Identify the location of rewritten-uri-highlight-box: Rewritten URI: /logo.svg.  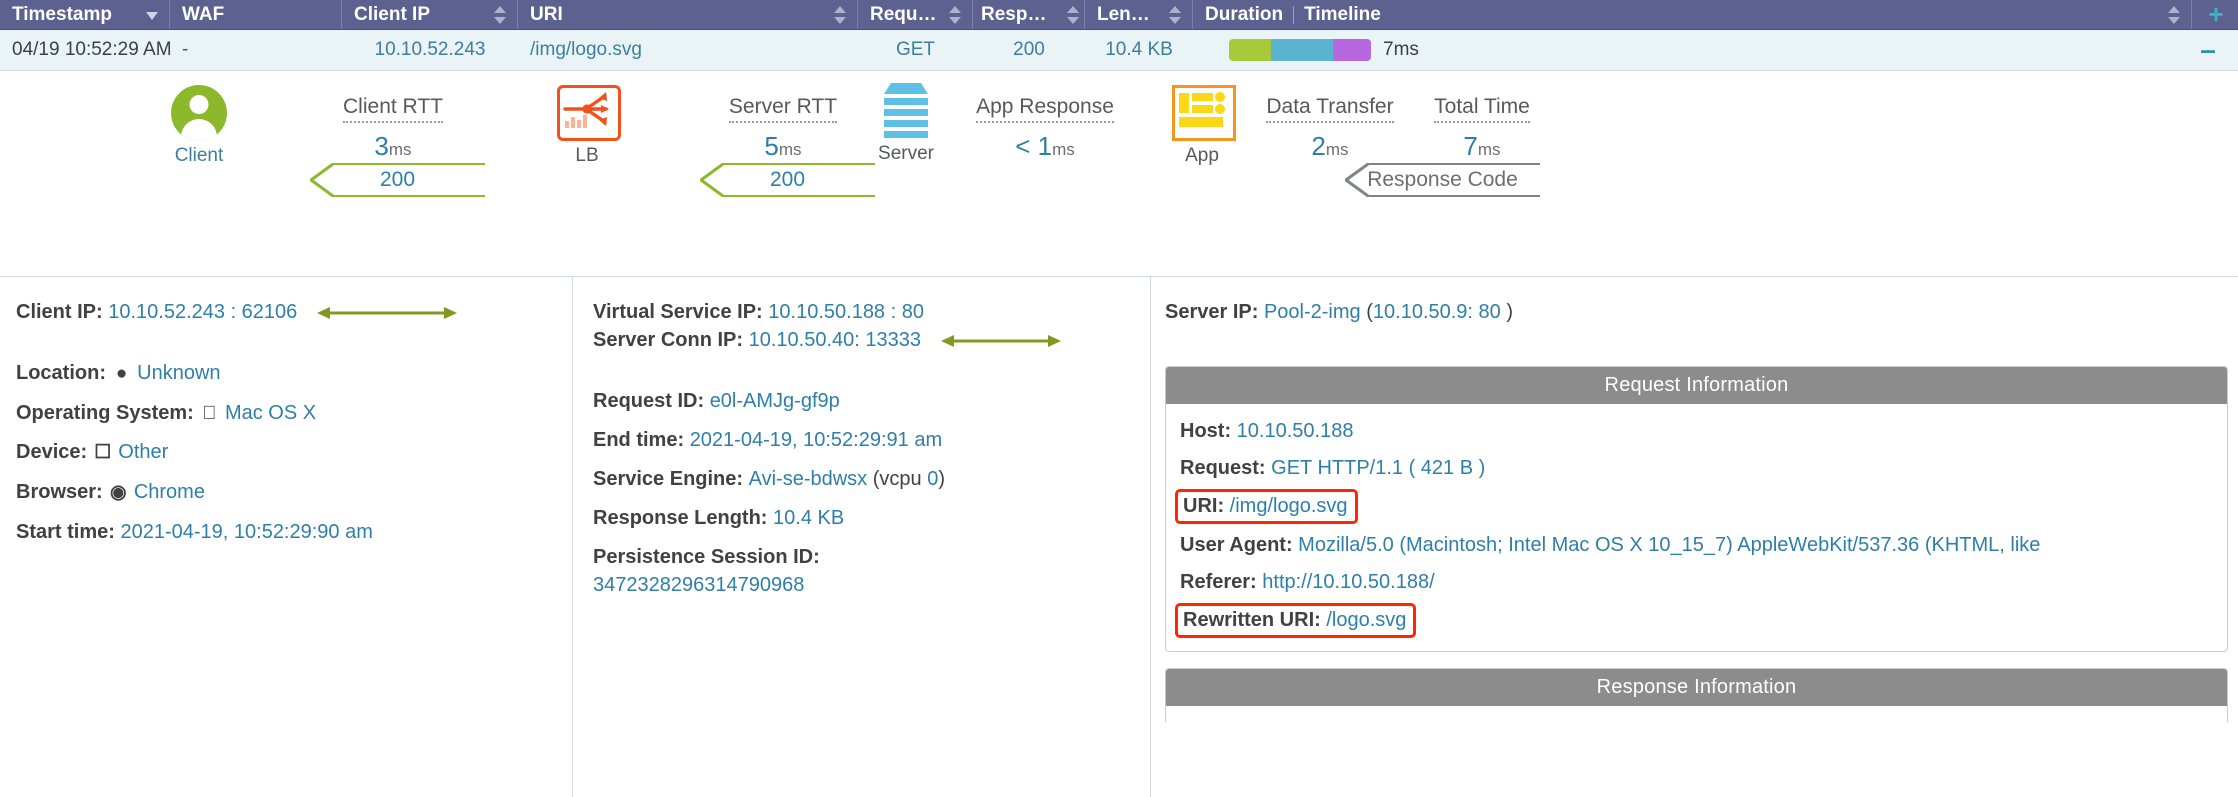
(1296, 620).